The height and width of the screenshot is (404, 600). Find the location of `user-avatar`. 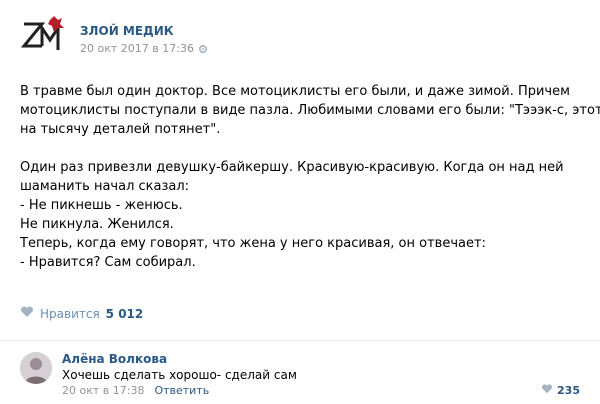

user-avatar is located at coordinates (36, 368).